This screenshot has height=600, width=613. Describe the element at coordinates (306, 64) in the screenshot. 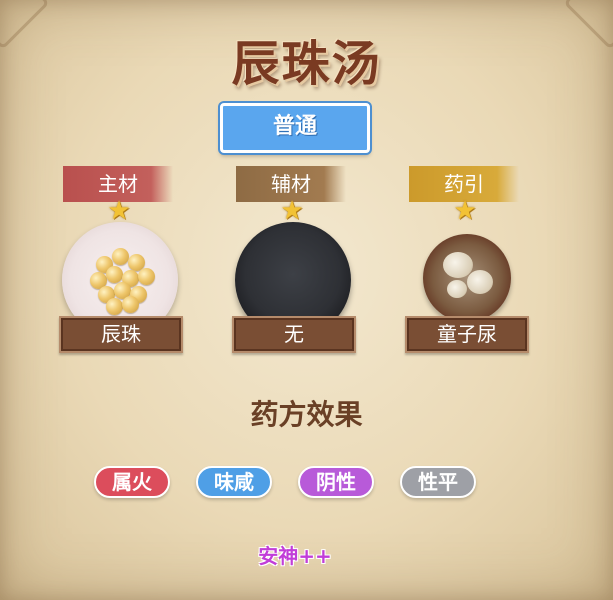

I see `recipe-title: 辰珠汤` at that location.